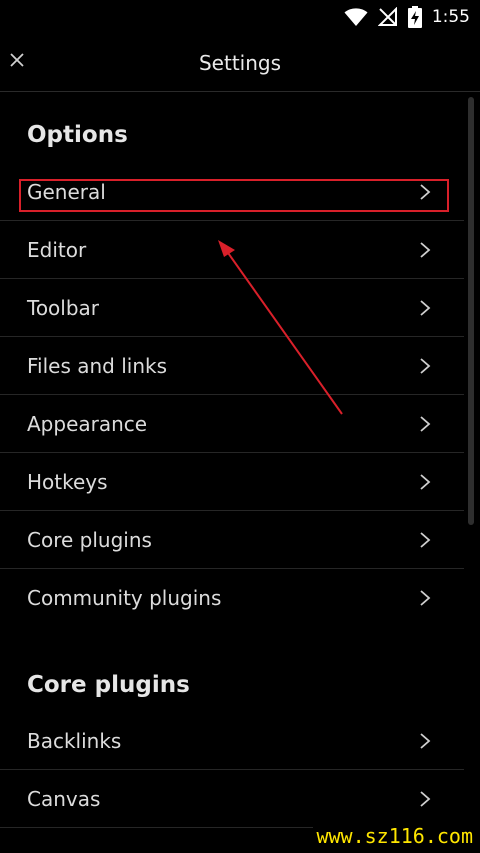 The height and width of the screenshot is (853, 480). Describe the element at coordinates (232, 308) in the screenshot. I see `menu-item-toolbar: Toolbar` at that location.